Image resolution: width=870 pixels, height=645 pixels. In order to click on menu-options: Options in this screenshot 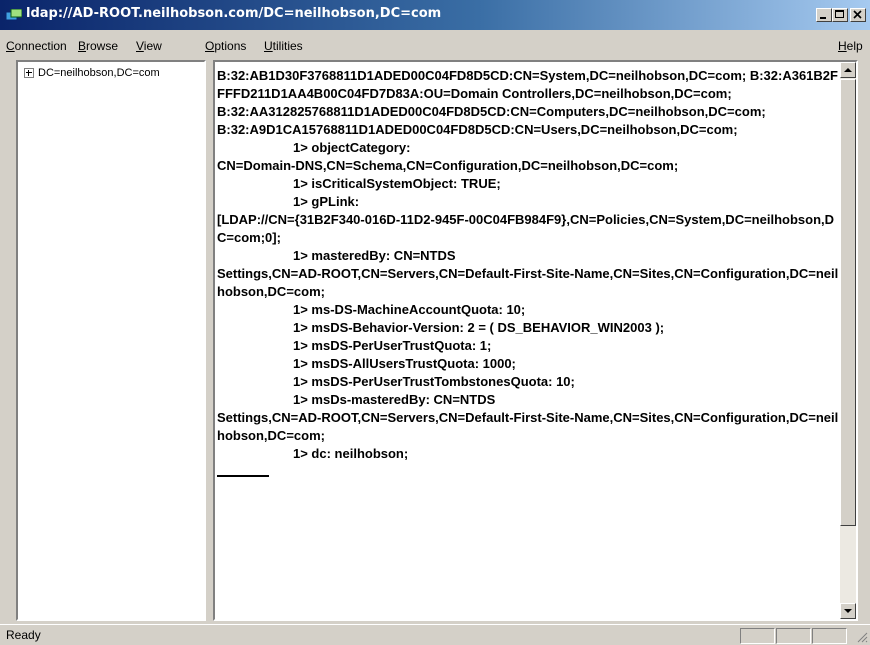, I will do `click(225, 46)`.